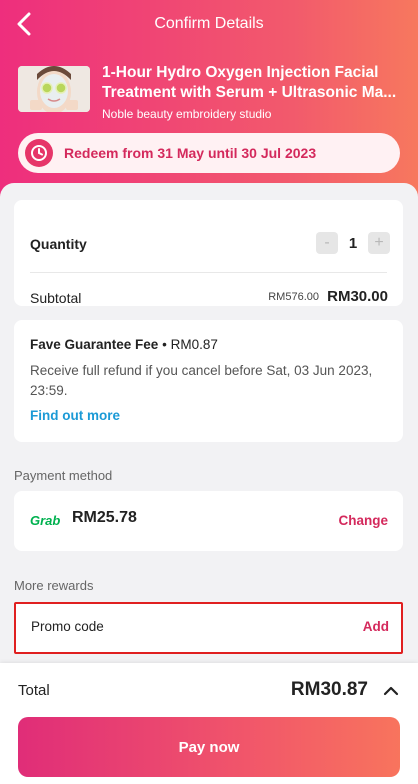  I want to click on pay-now-button: Pay now, so click(209, 747).